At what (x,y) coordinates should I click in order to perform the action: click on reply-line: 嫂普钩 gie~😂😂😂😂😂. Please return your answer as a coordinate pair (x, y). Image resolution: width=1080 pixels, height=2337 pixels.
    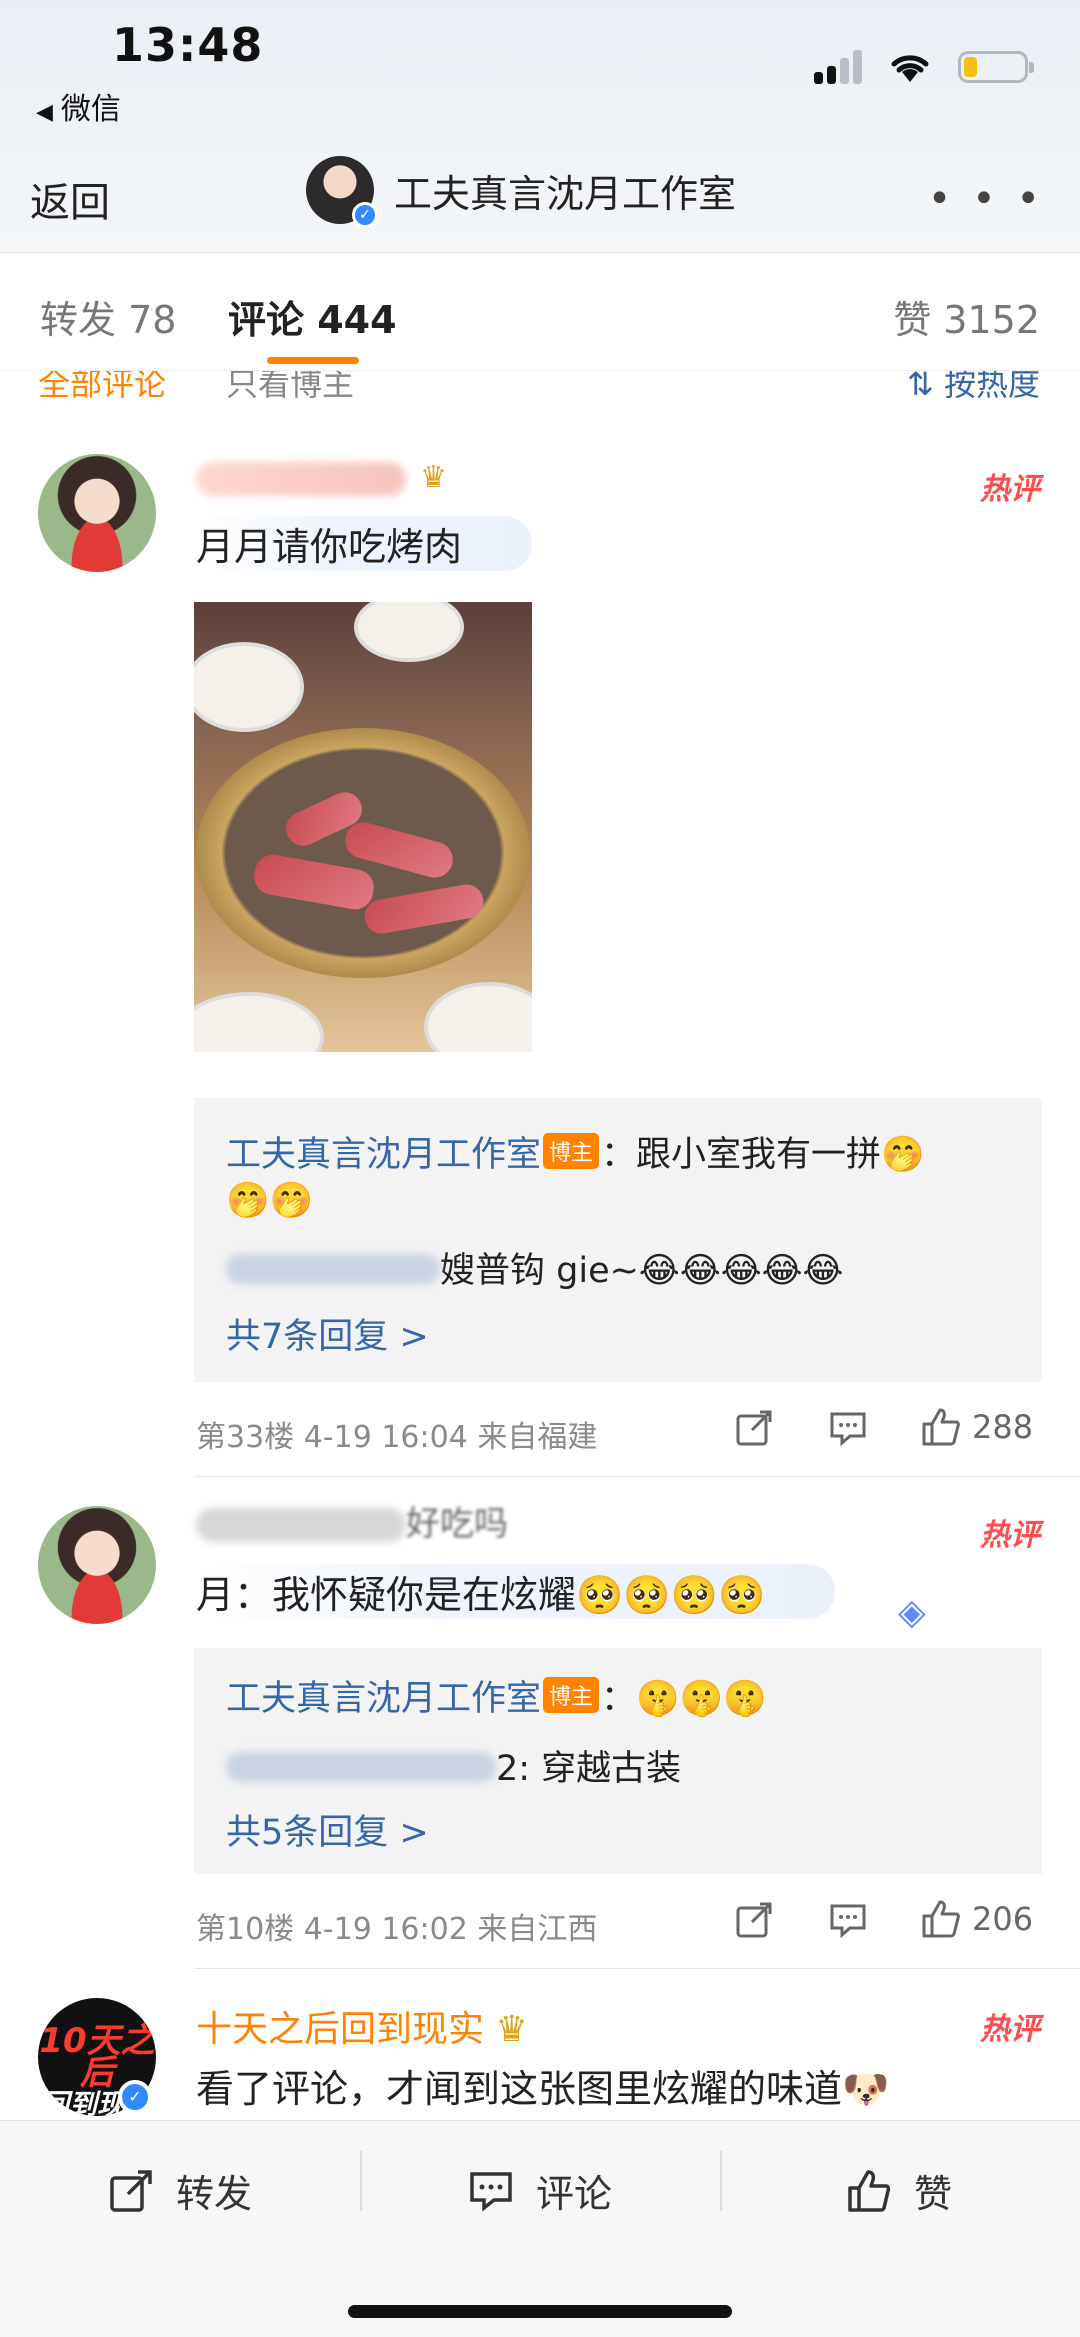
    Looking at the image, I should click on (534, 1267).